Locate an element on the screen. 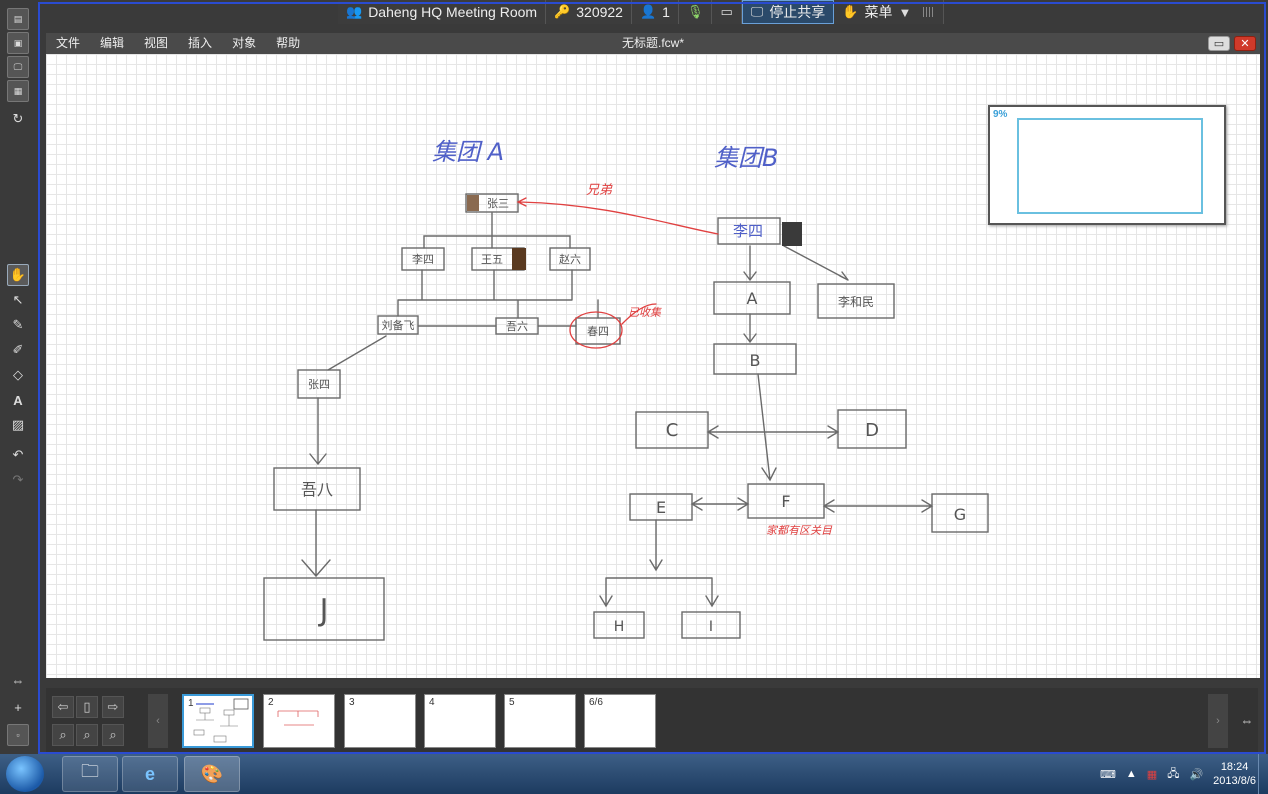 The height and width of the screenshot is (794, 1268). arrow-left-icon: ⇦ is located at coordinates (63, 706).